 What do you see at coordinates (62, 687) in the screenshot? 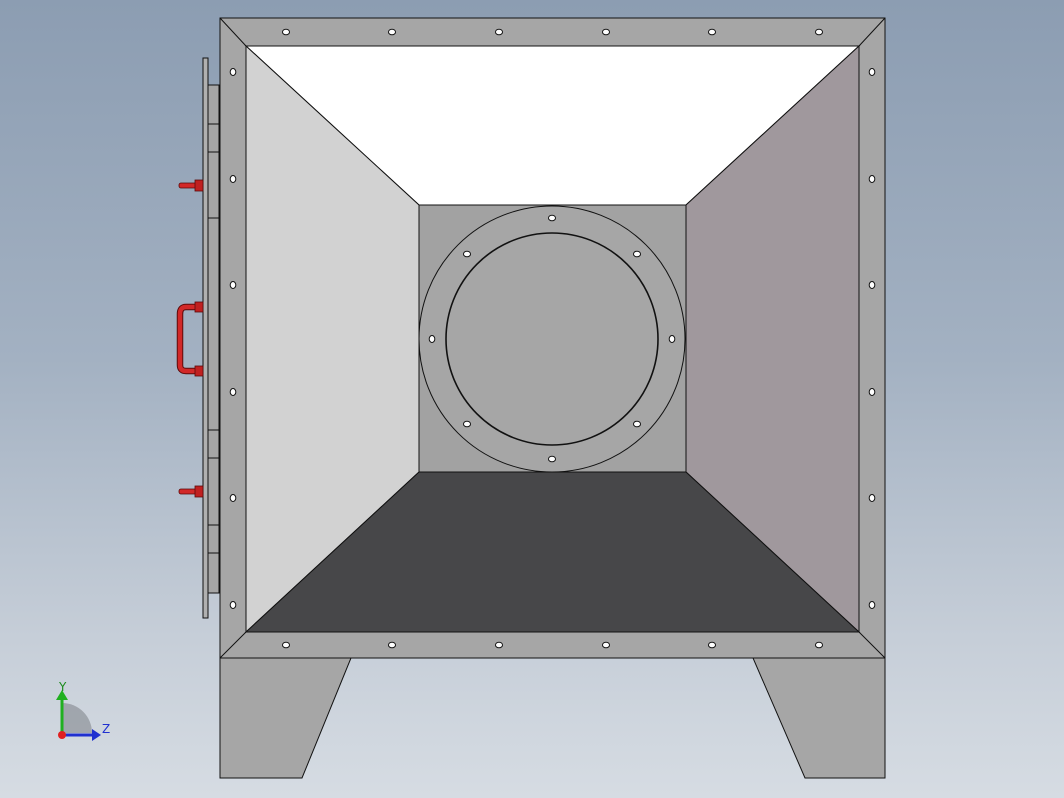
I see `y-axis-label: Y` at bounding box center [62, 687].